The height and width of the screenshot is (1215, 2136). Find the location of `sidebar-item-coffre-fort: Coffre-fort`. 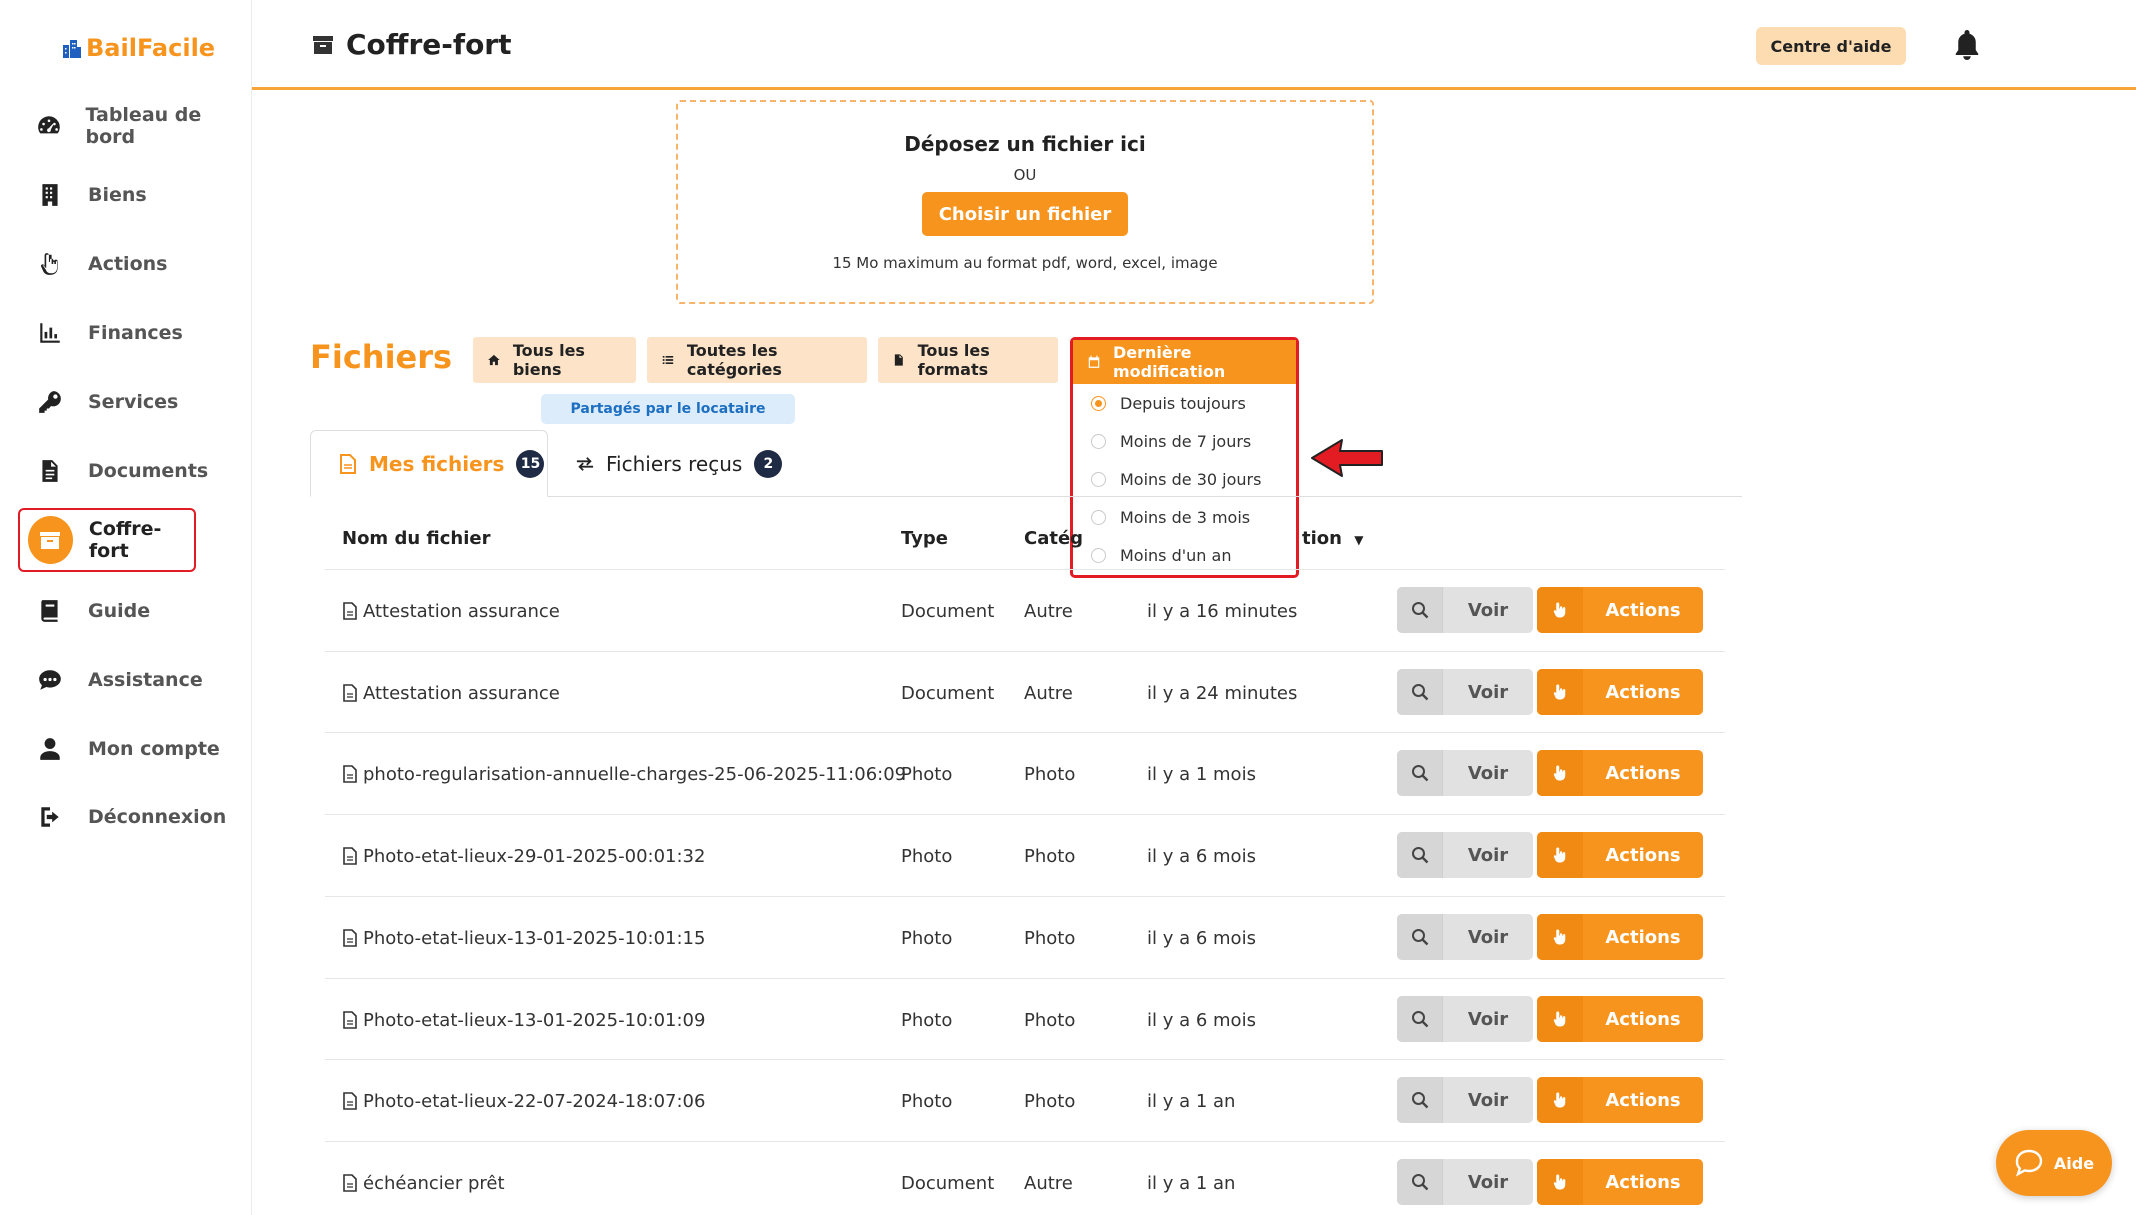

sidebar-item-coffre-fort: Coffre-fort is located at coordinates (107, 540).